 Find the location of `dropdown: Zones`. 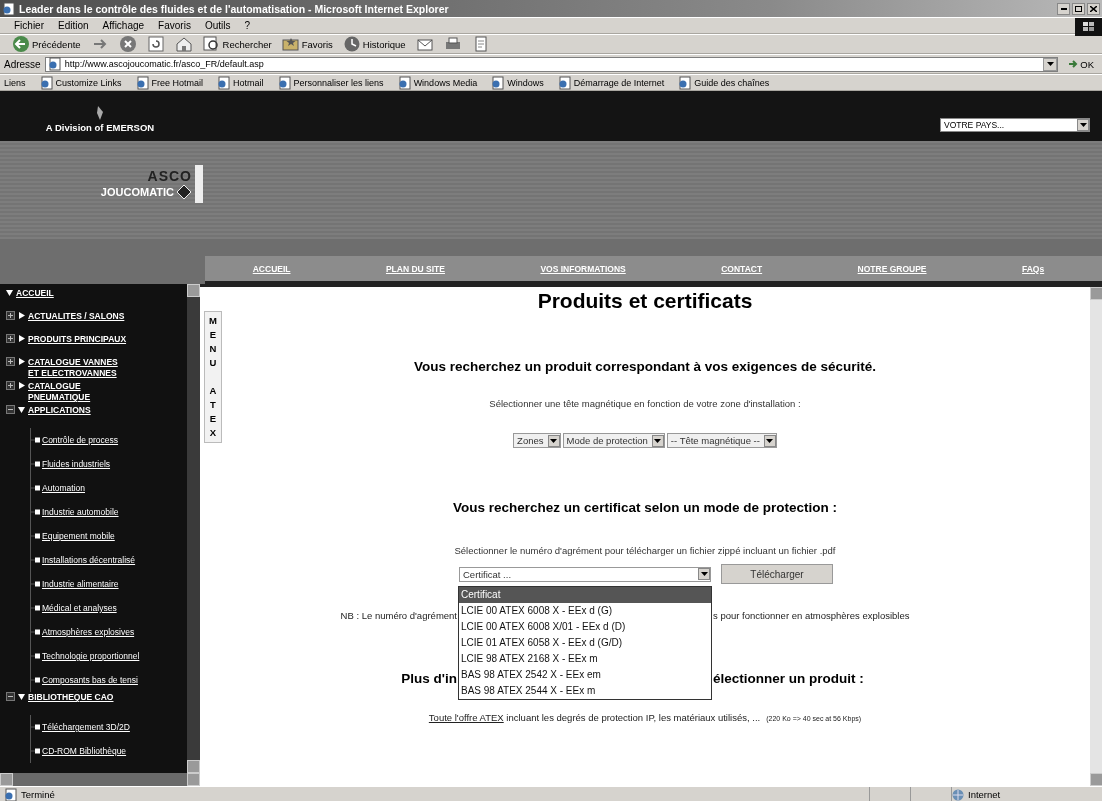

dropdown: Zones is located at coordinates (537, 440).